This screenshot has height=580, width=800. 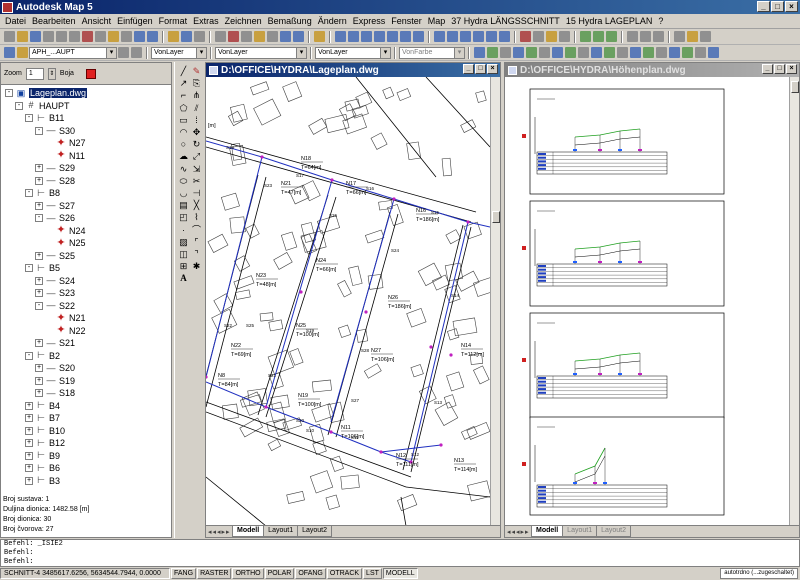 What do you see at coordinates (55, 381) in the screenshot?
I see `tree-node: + — S19` at bounding box center [55, 381].